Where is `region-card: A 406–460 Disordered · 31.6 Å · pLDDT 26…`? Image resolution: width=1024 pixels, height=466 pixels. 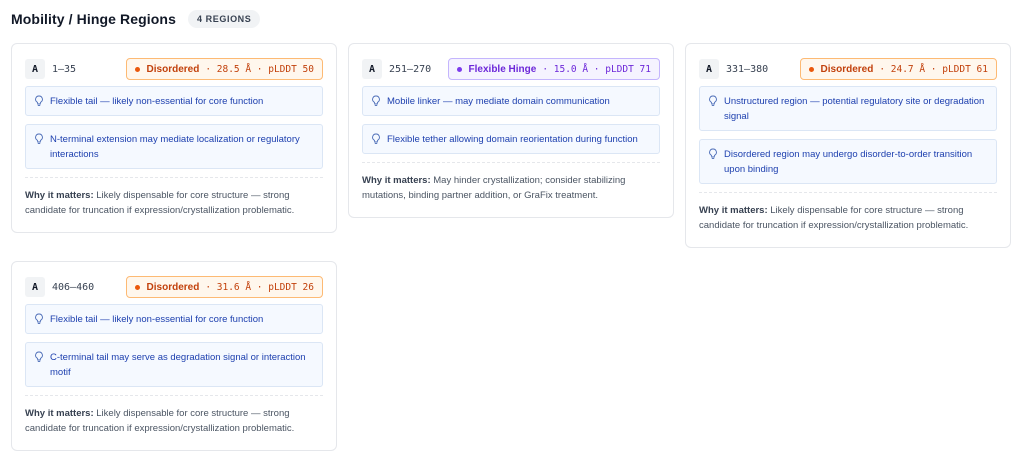 region-card: A 406–460 Disordered · 31.6 Å · pLDDT 26… is located at coordinates (174, 356).